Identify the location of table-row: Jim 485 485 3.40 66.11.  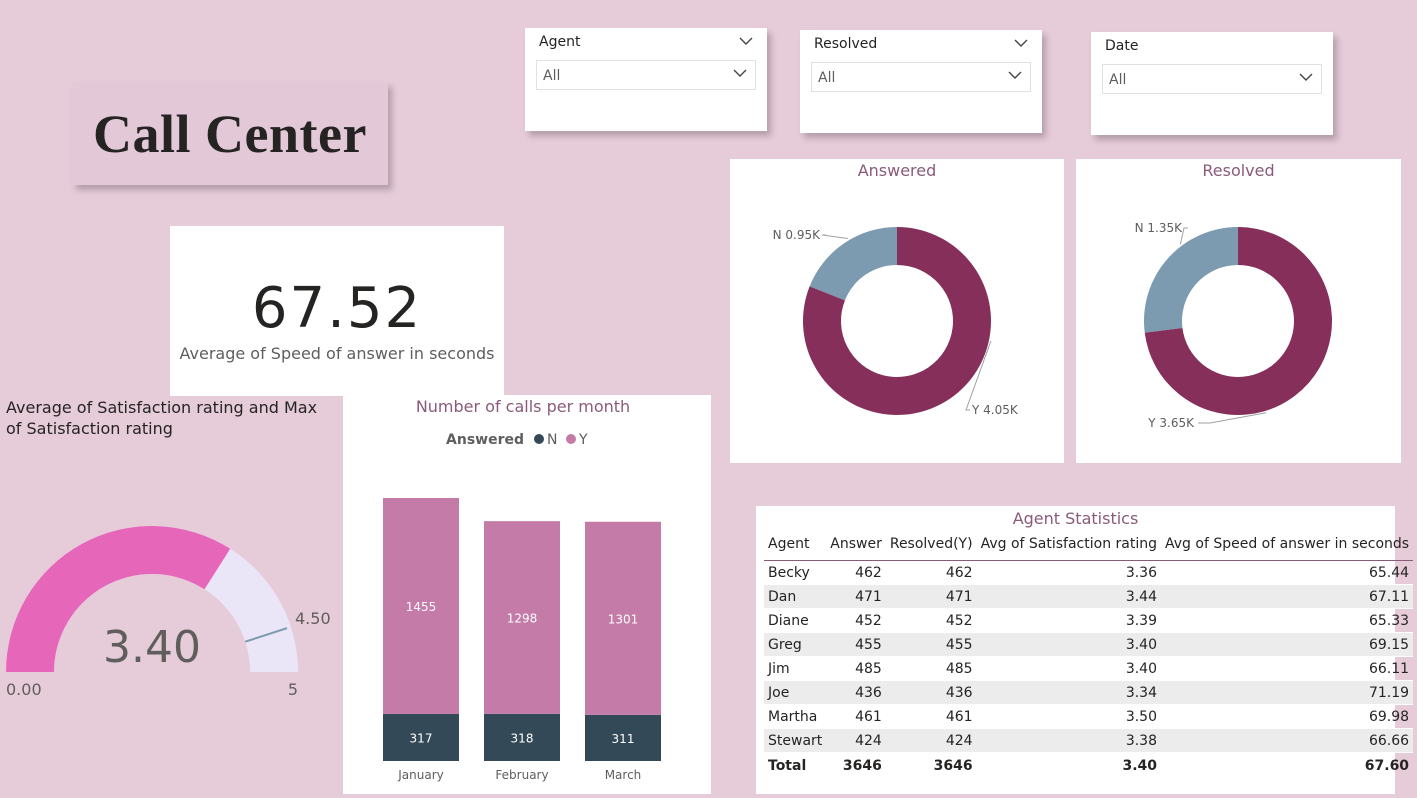
(1089, 668).